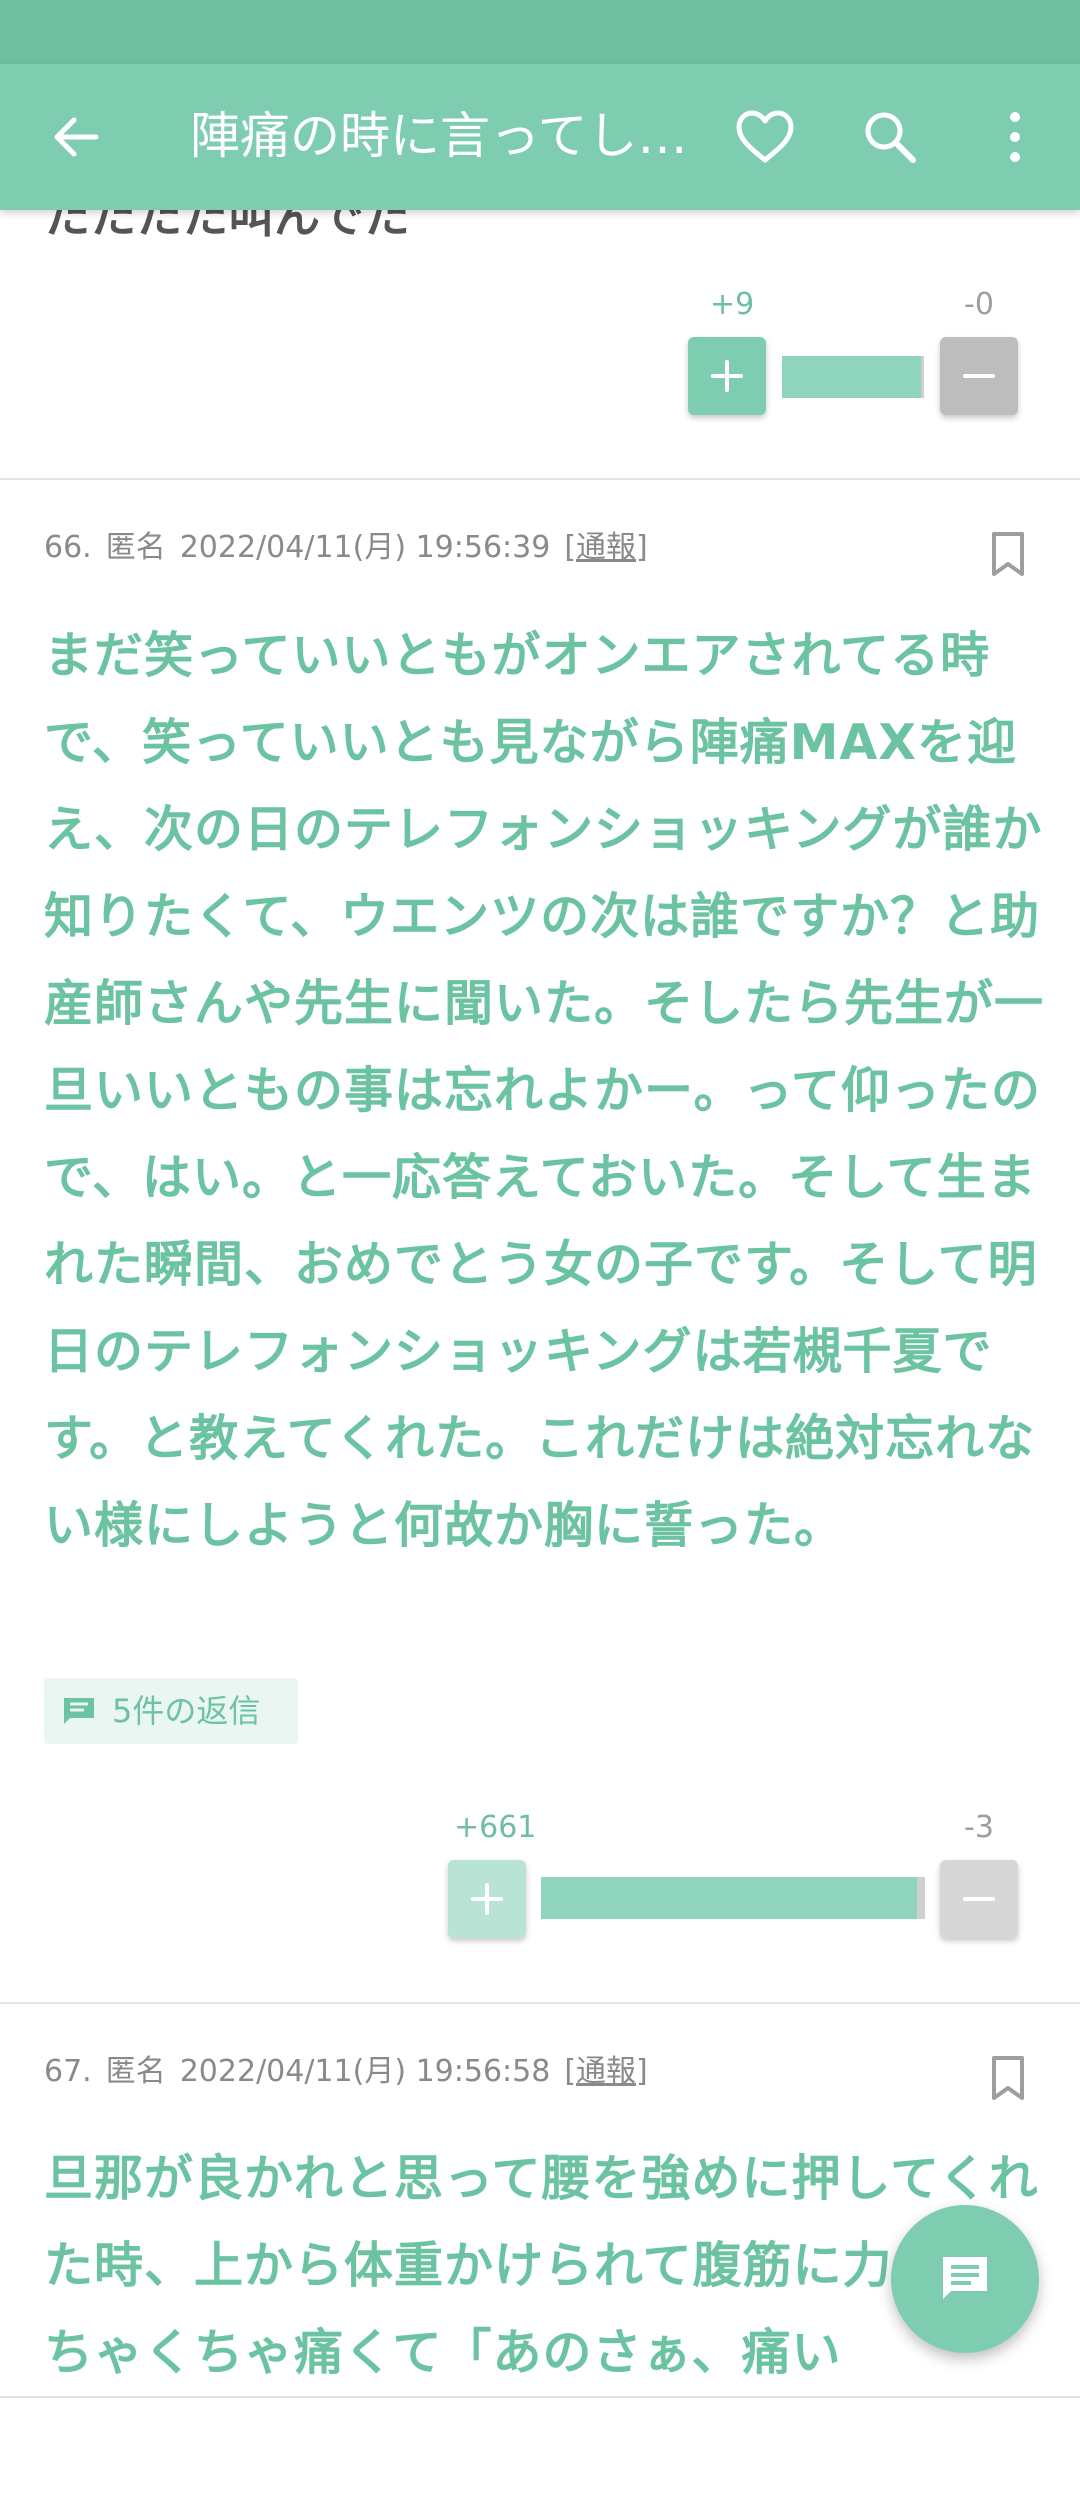 The image size is (1080, 2520). I want to click on search-icon, so click(890, 137).